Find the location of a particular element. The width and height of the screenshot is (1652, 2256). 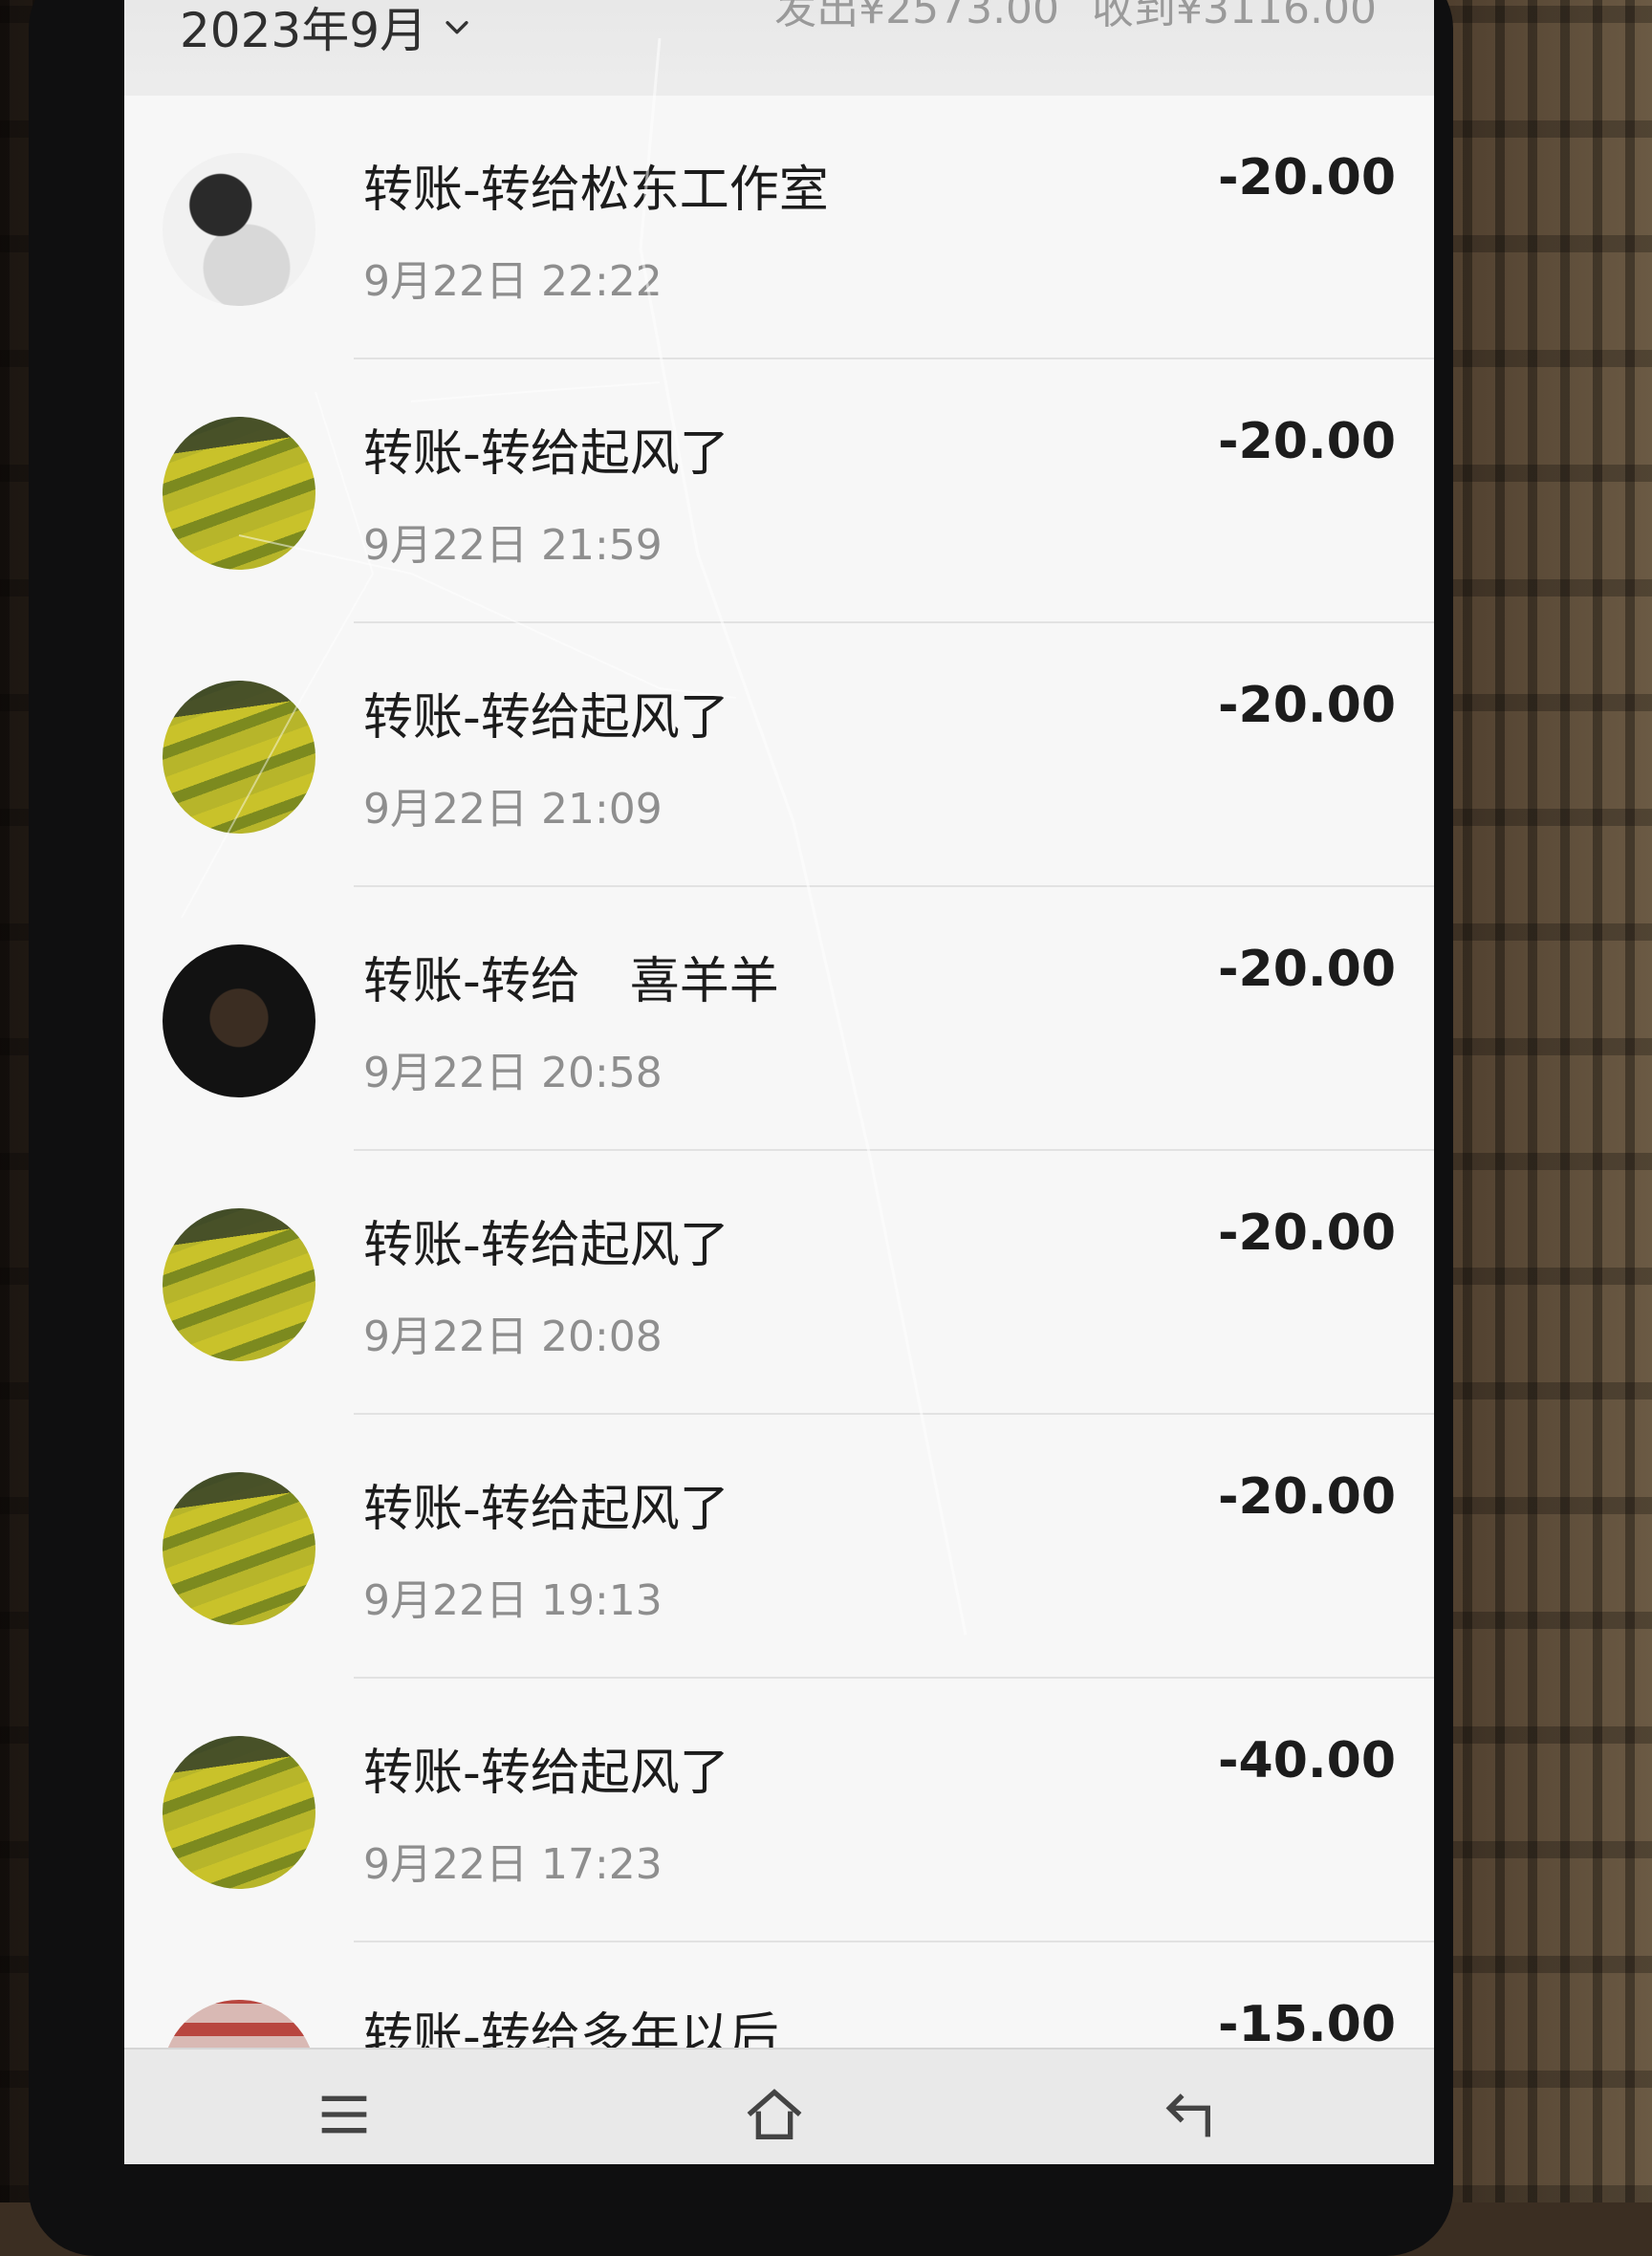

transaction-row: 转账-转给起风了 9月22日 21:09 -20.00 is located at coordinates (779, 755).